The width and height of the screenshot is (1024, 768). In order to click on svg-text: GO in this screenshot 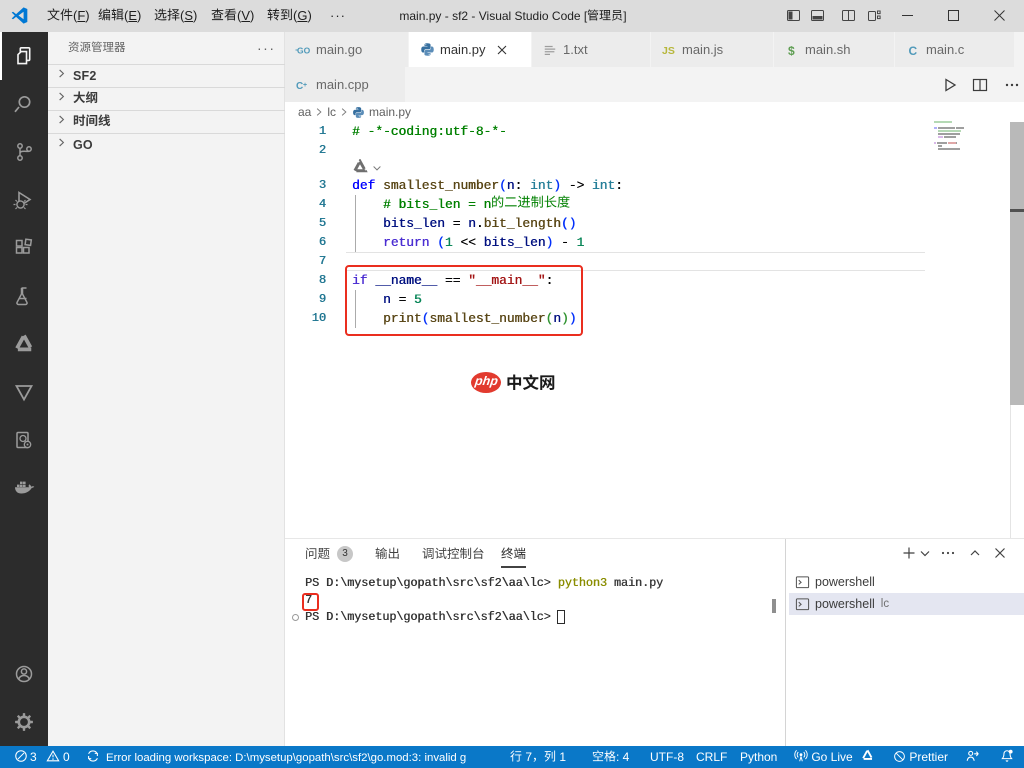, I will do `click(304, 50)`.